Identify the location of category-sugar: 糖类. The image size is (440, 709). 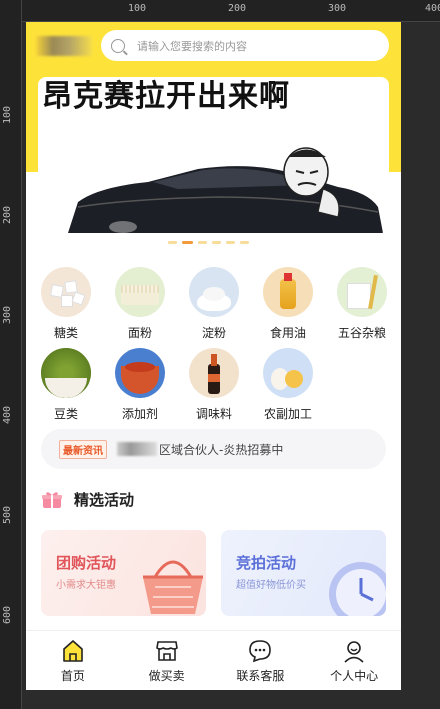
(66, 304).